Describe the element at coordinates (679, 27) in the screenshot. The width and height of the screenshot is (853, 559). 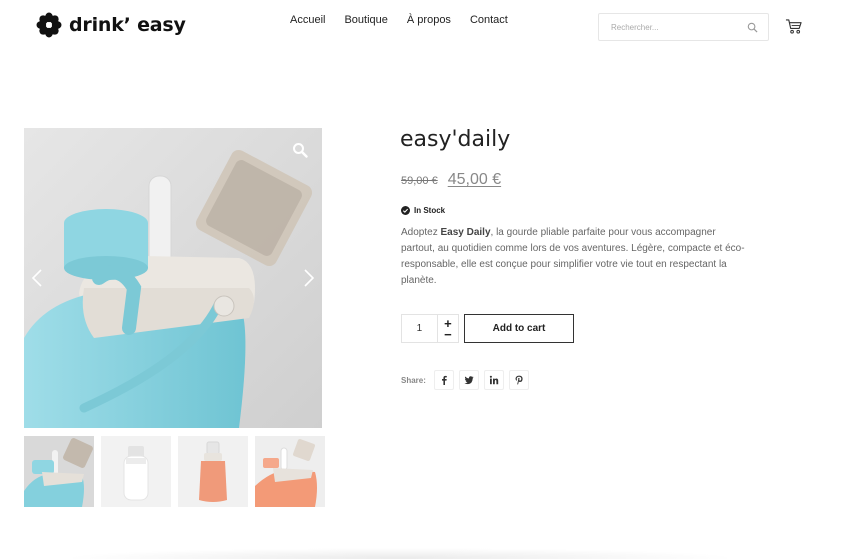
I see `search-input` at that location.